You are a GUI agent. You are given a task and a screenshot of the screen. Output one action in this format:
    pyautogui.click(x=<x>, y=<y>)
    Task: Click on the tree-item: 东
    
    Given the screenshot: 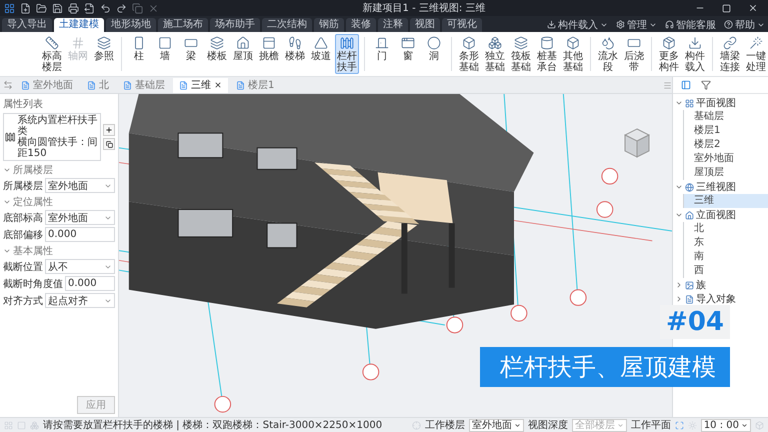 What is the action you would take?
    pyautogui.click(x=726, y=243)
    